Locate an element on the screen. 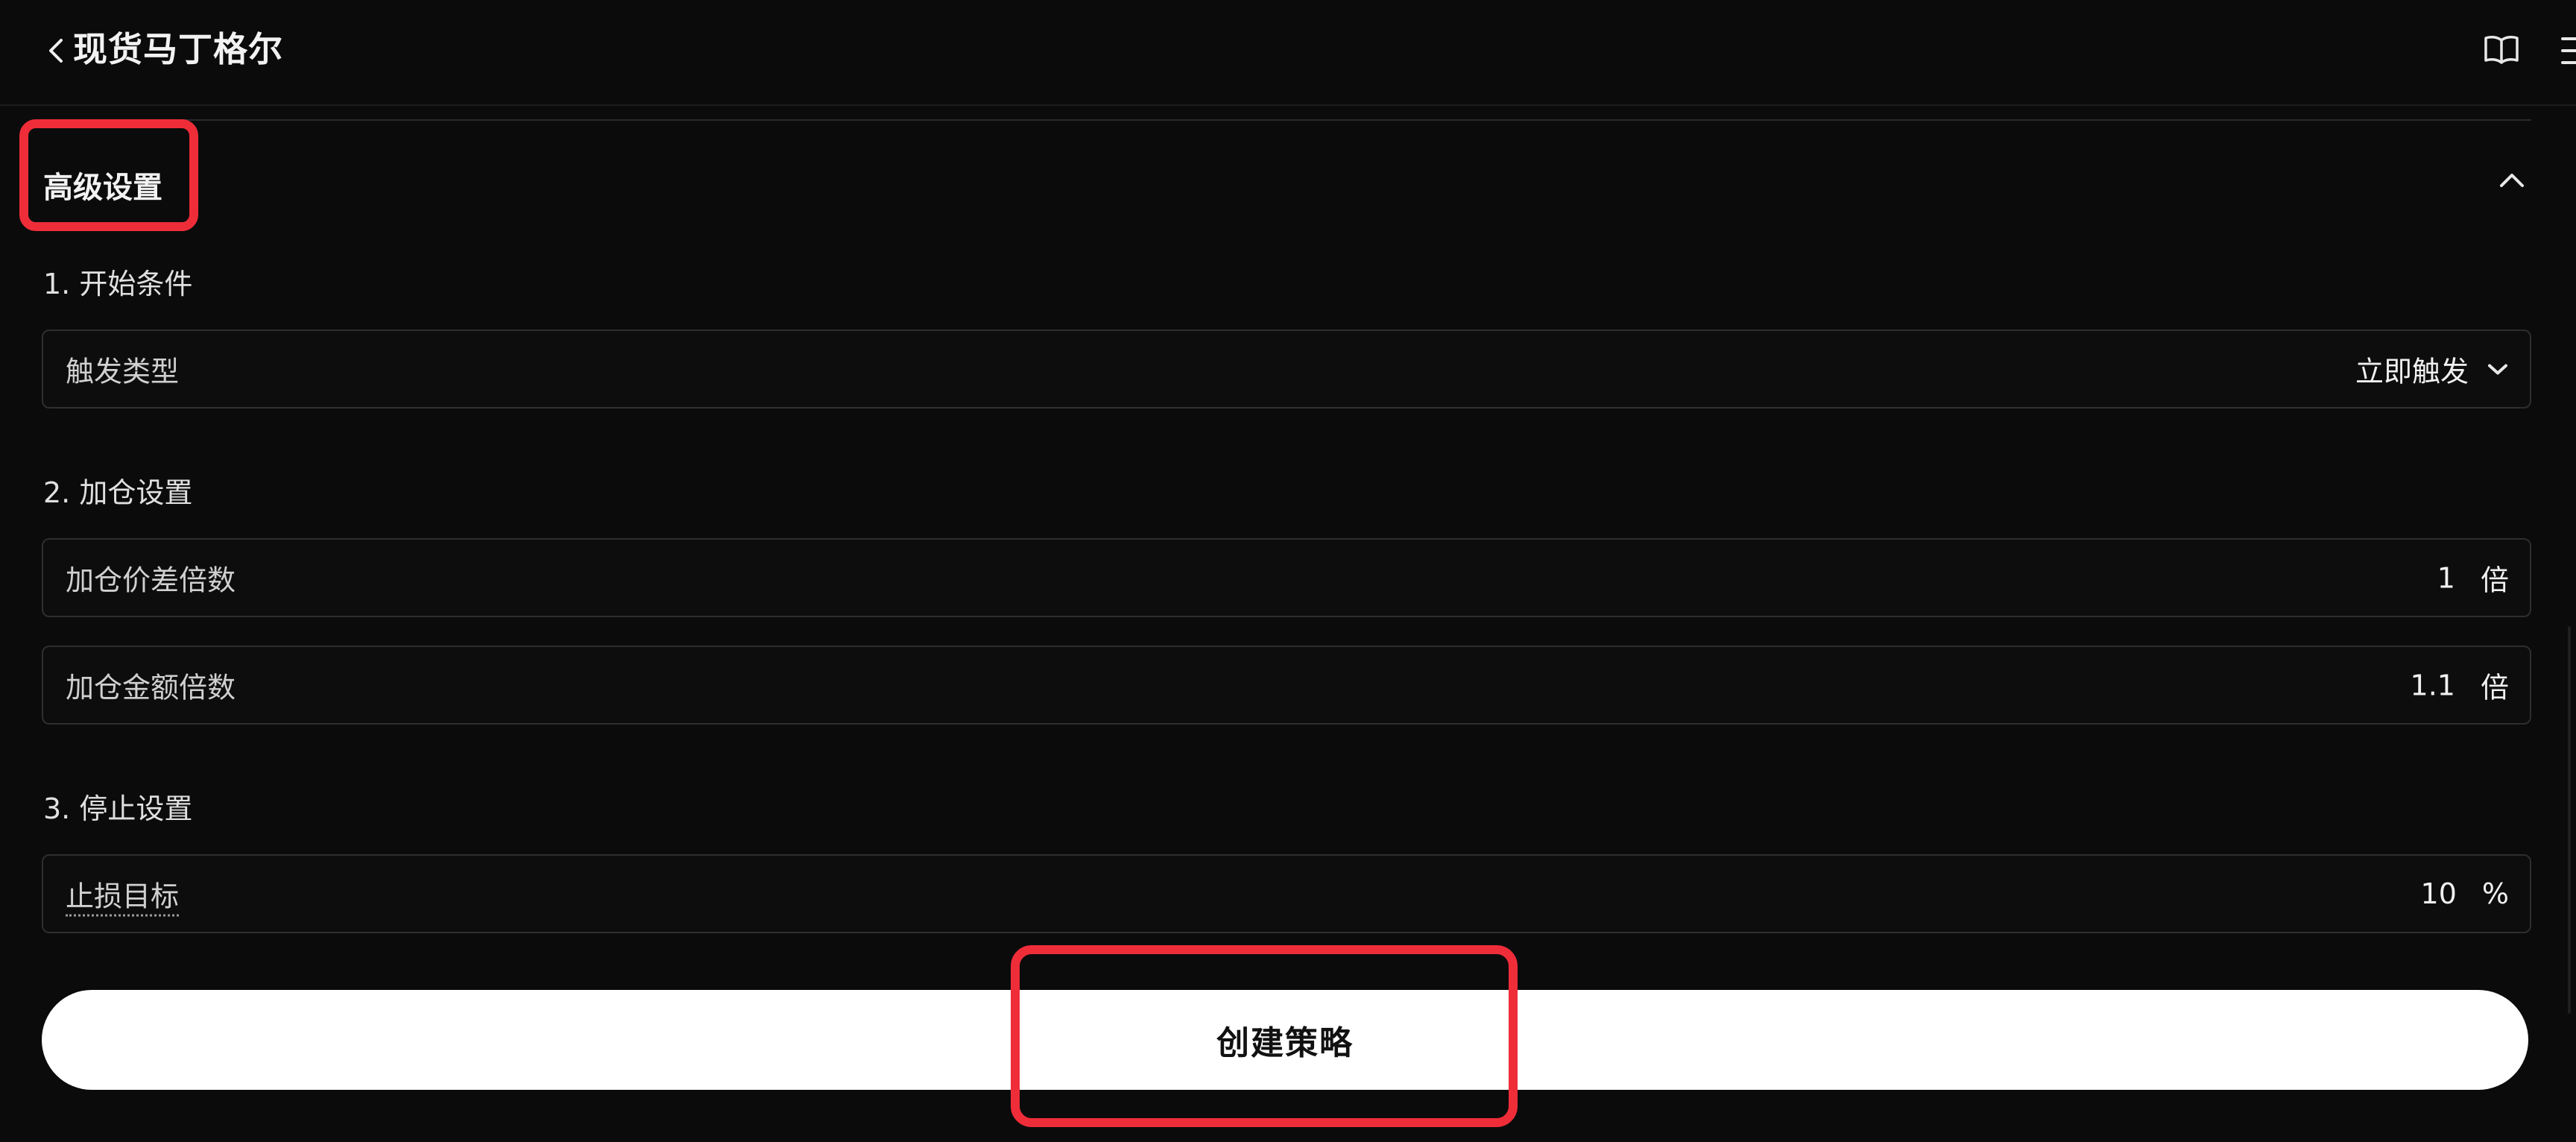 This screenshot has height=1142, width=2576. trigger-type-value-group: 立即触发 is located at coordinates (2432, 369).